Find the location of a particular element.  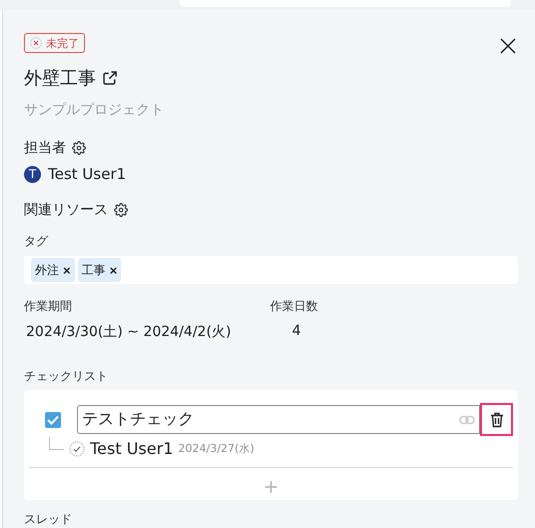

task-title: 外壁工事 is located at coordinates (60, 78).